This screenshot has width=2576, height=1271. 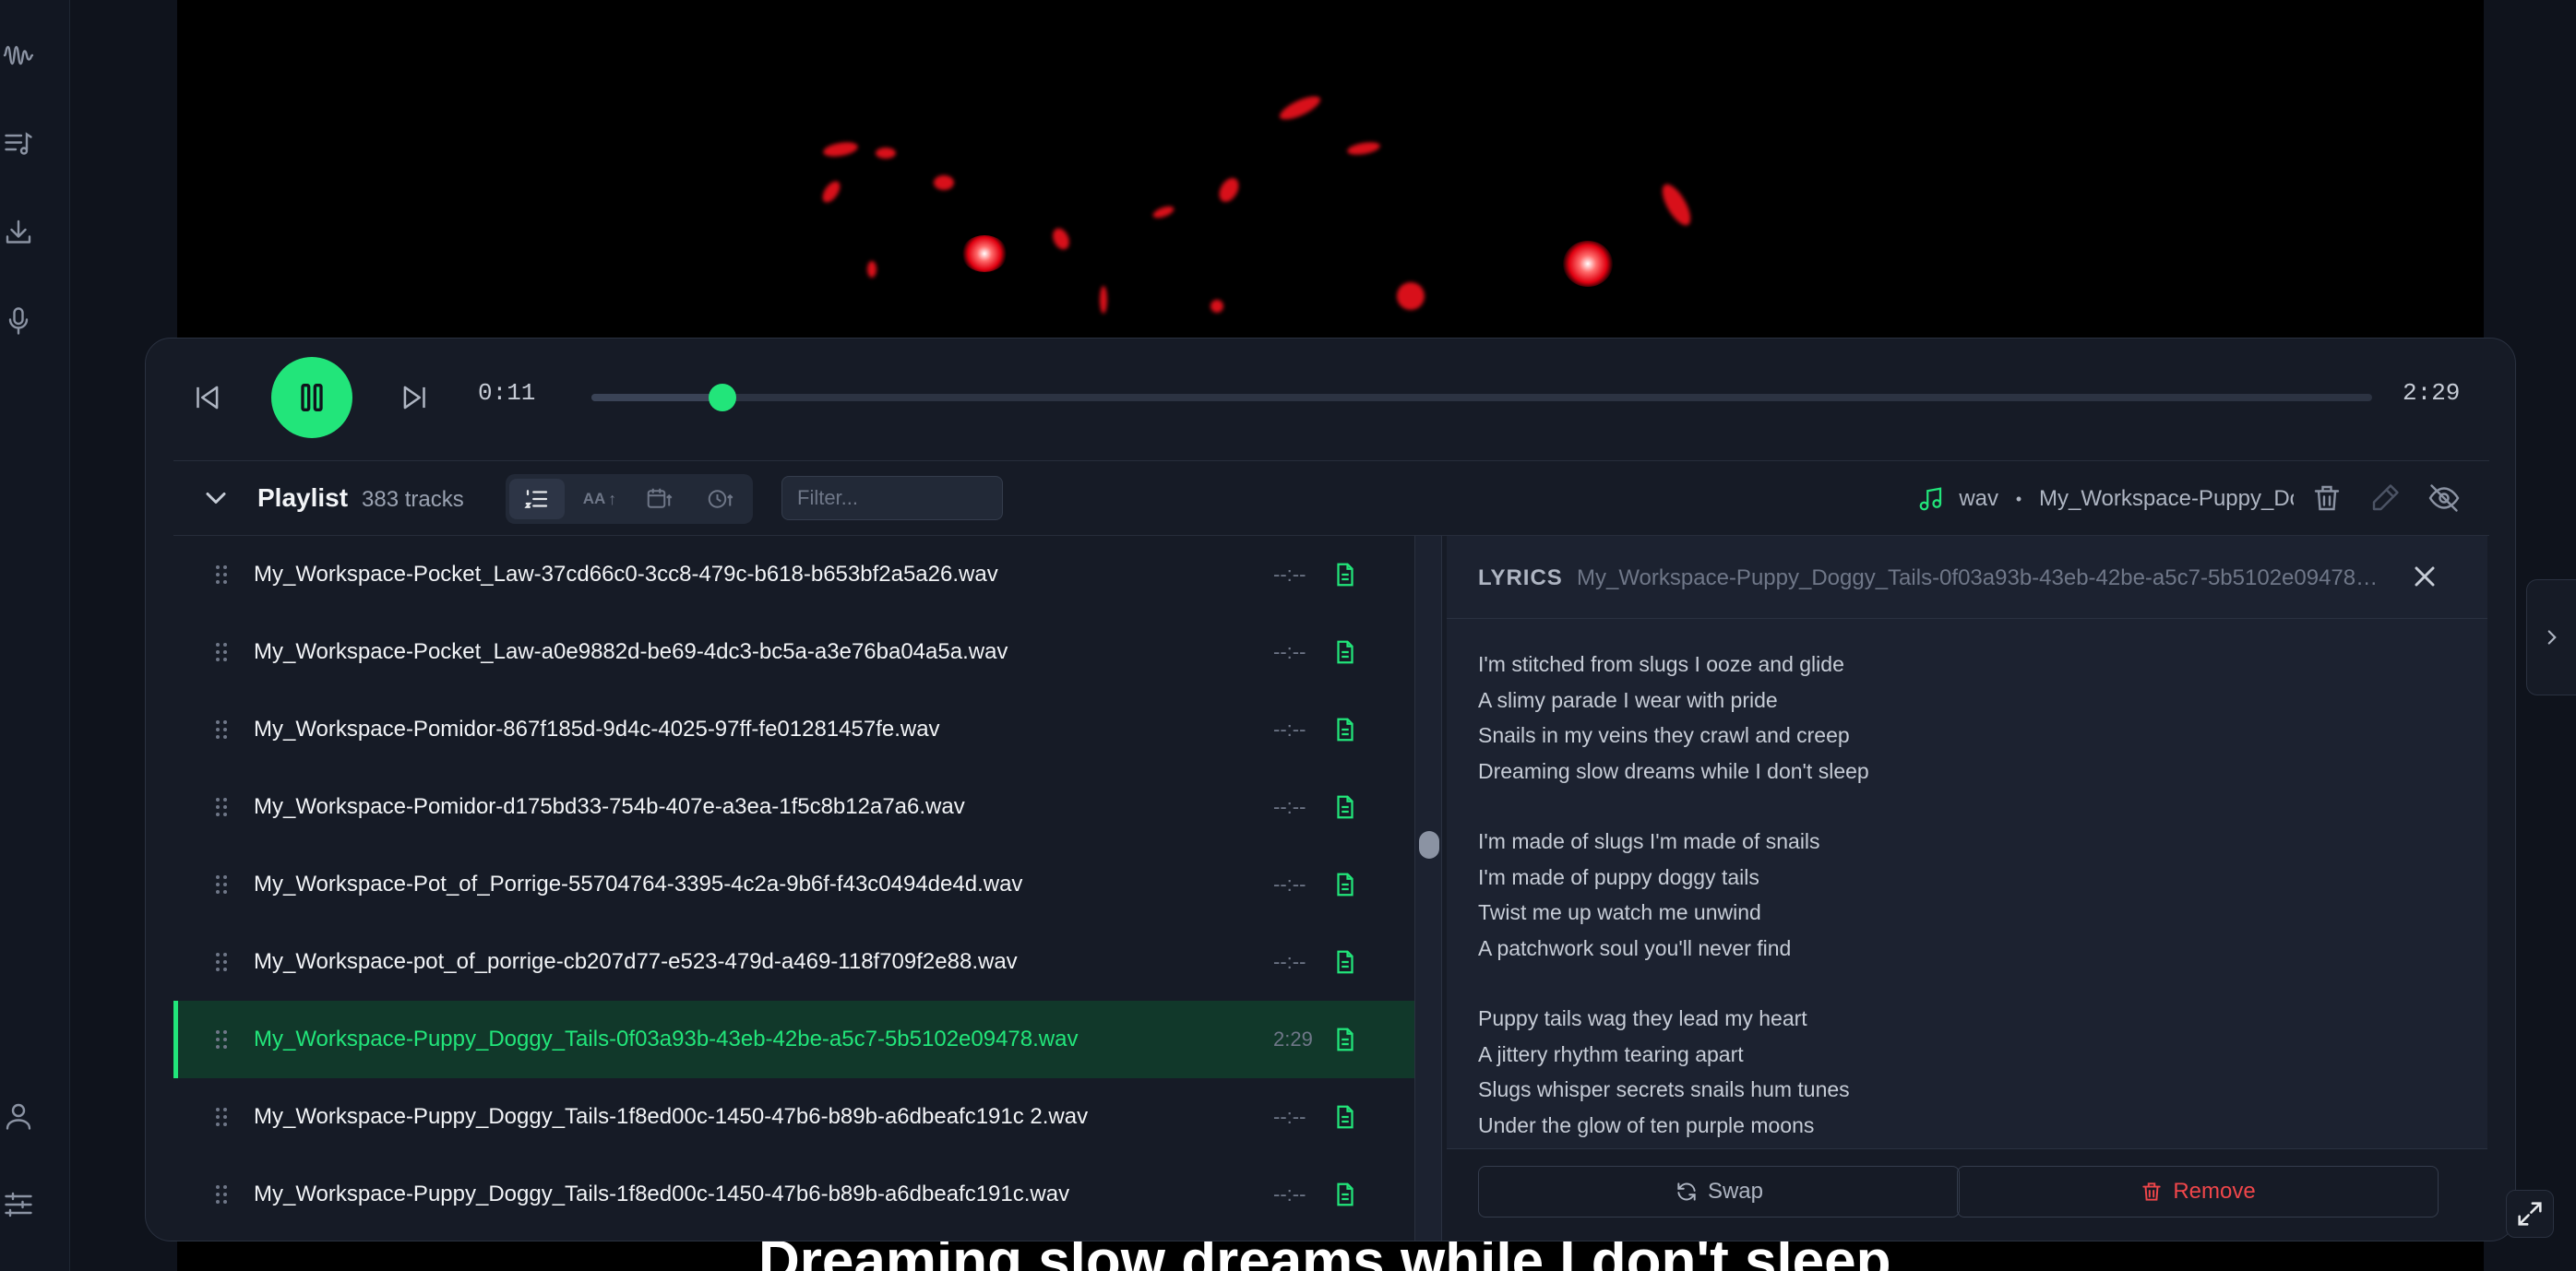 What do you see at coordinates (2326, 498) in the screenshot?
I see `trash-icon` at bounding box center [2326, 498].